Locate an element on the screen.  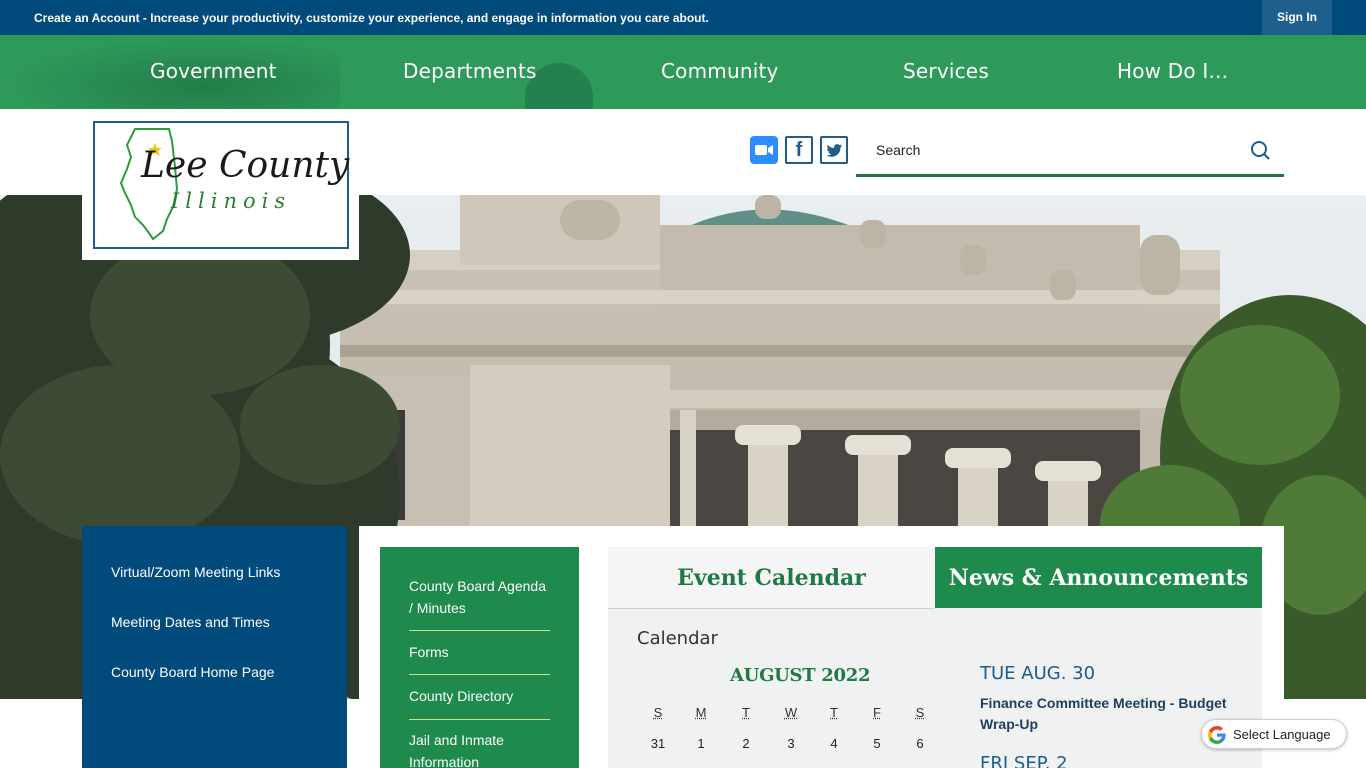
calendar-day: 2 is located at coordinates (746, 743).